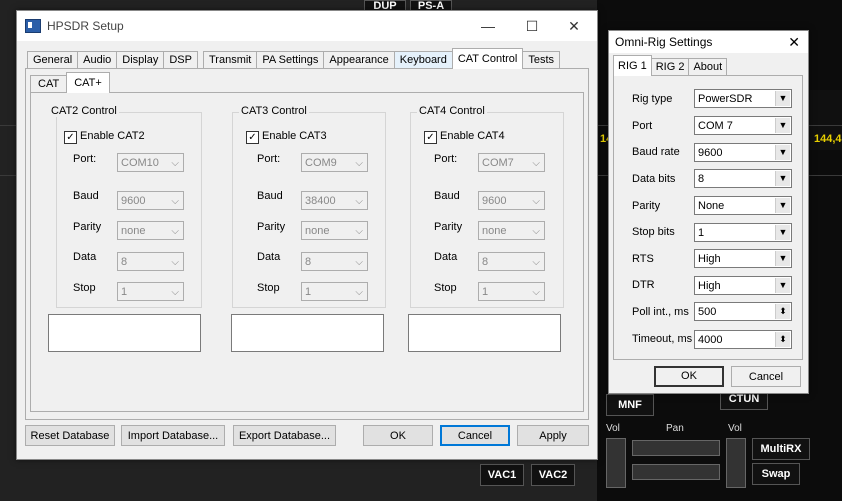 Image resolution: width=842 pixels, height=501 pixels. What do you see at coordinates (743, 339) in the screenshot?
I see `timeout-spinner: 4000 ⬍` at bounding box center [743, 339].